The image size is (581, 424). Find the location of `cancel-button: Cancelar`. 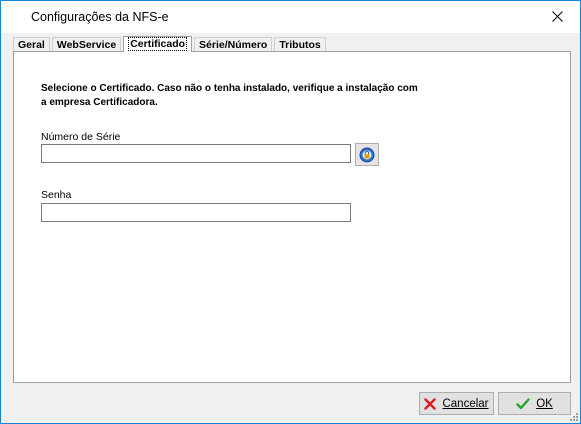

cancel-button: Cancelar is located at coordinates (456, 403).